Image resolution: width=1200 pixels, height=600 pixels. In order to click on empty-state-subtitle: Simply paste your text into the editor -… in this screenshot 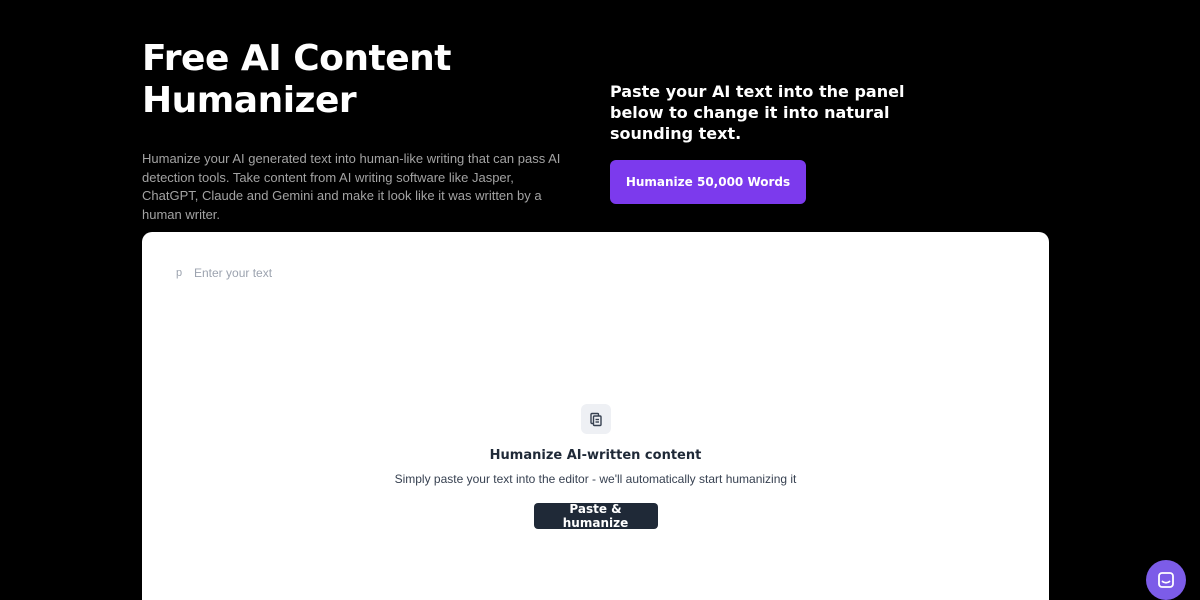, I will do `click(595, 479)`.